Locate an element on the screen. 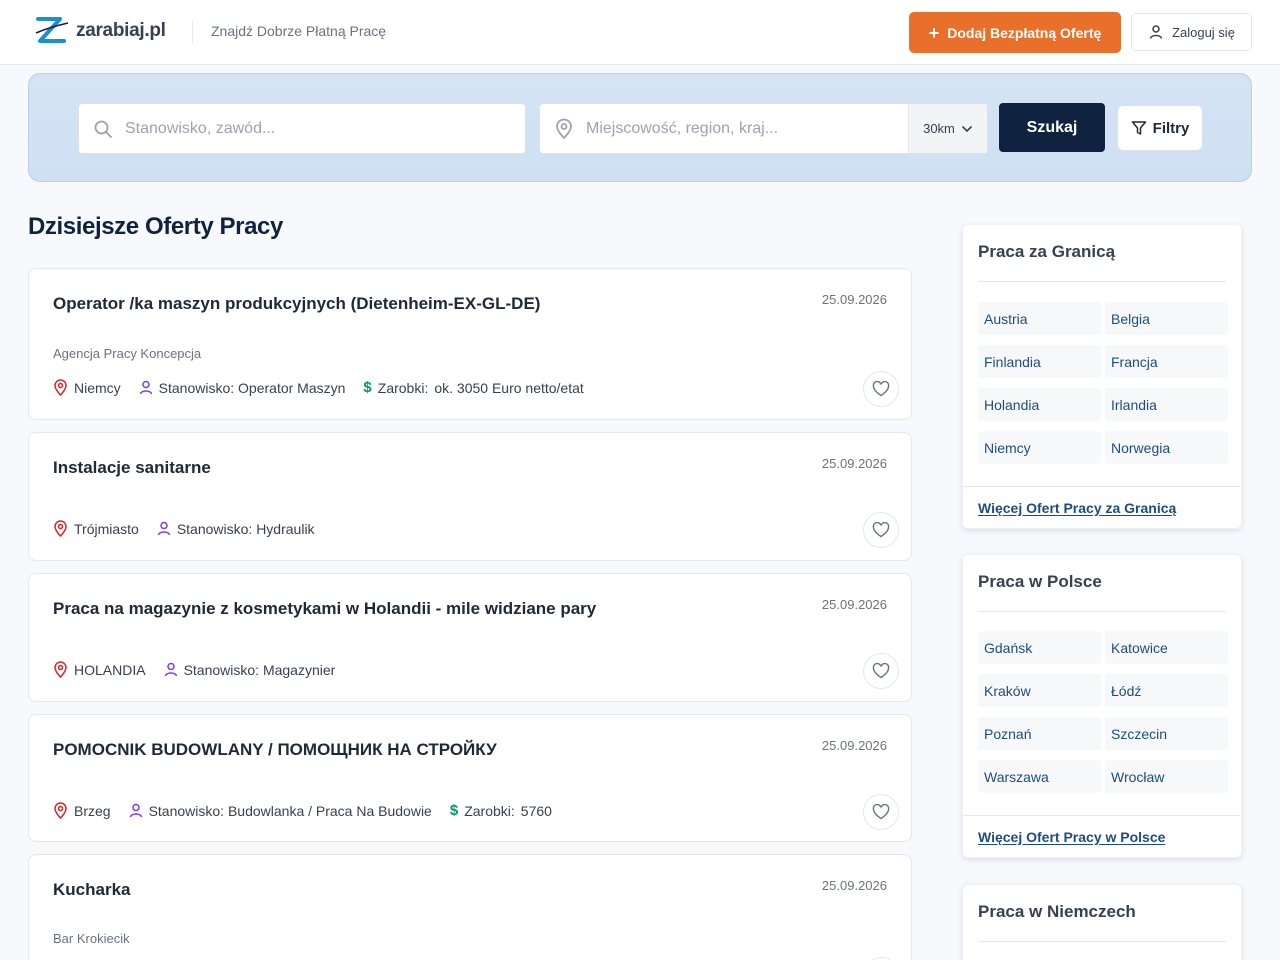 Image resolution: width=1280 pixels, height=960 pixels. dollar-icon: $ is located at coordinates (367, 387).